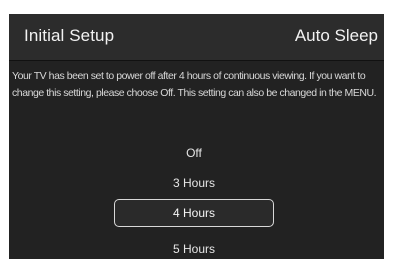 The width and height of the screenshot is (393, 259). Describe the element at coordinates (194, 183) in the screenshot. I see `option-3-hours: 3 Hours` at that location.